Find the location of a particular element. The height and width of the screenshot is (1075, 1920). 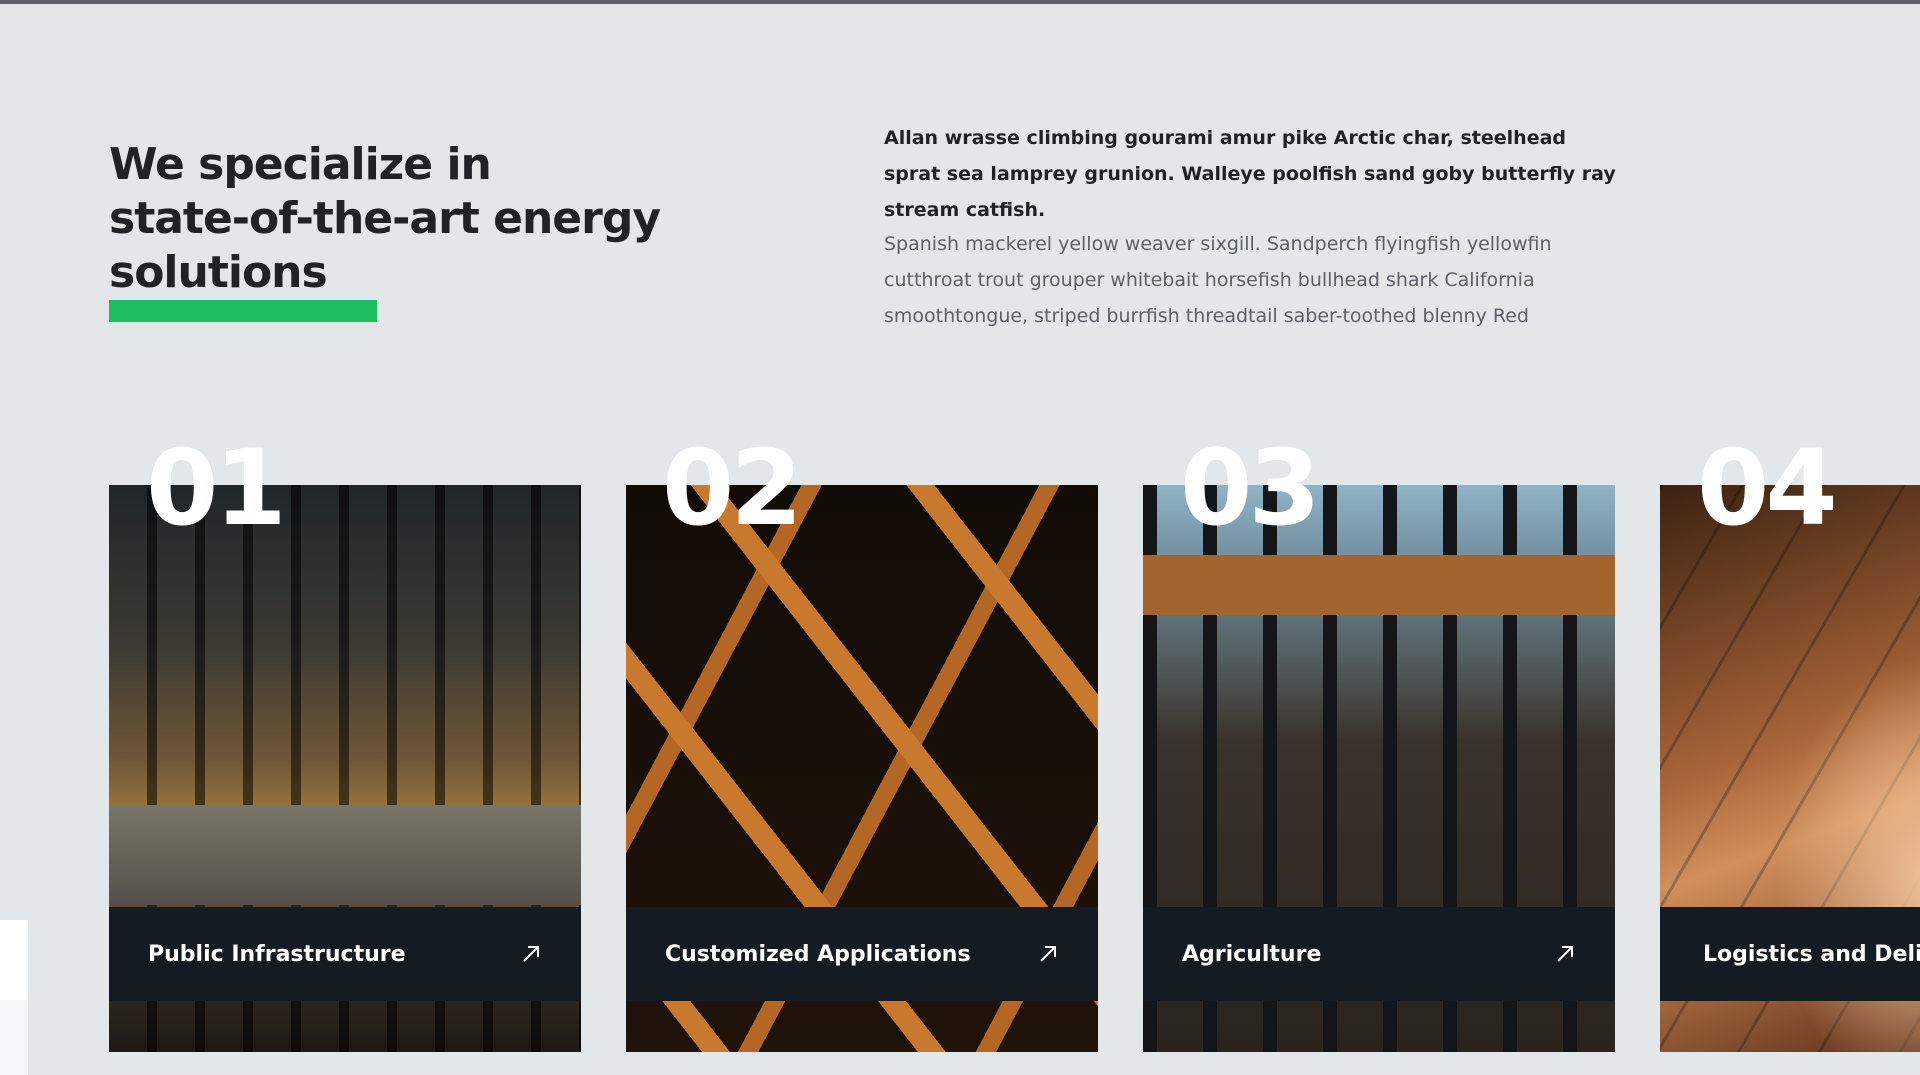

service-card-agriculture: Agriculture is located at coordinates (1379, 768).